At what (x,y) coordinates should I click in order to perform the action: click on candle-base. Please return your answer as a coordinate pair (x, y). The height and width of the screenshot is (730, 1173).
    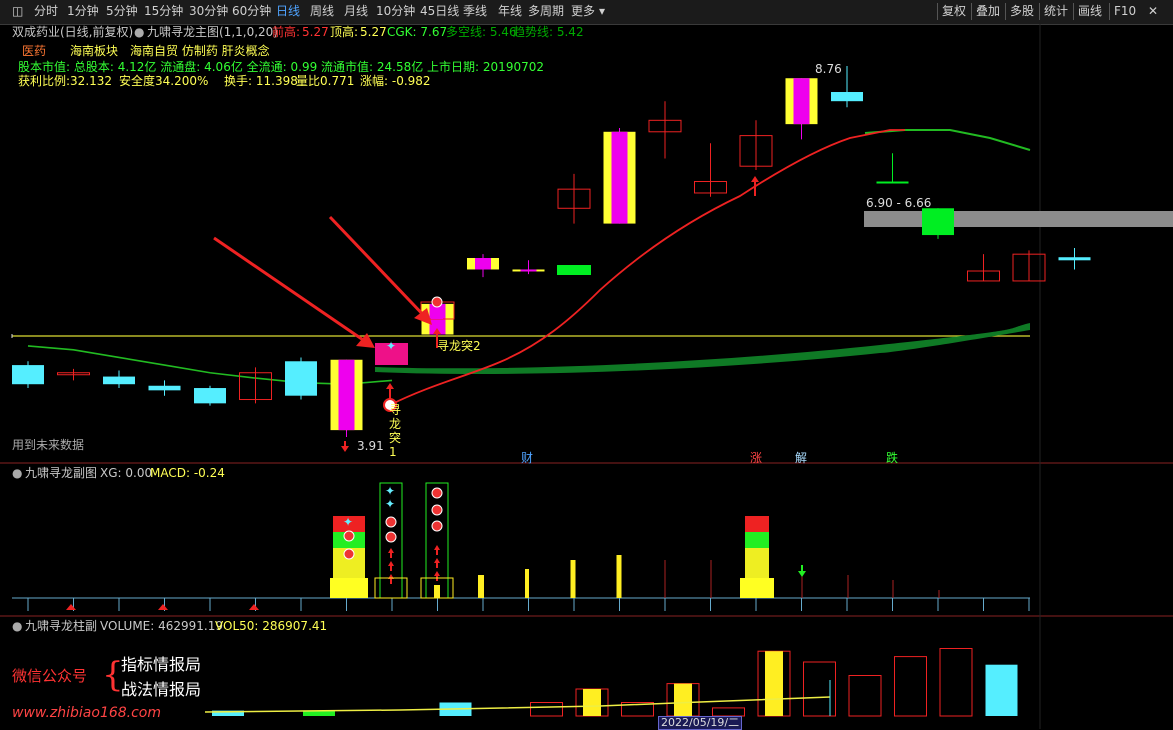
    Looking at the image, I should click on (574, 270).